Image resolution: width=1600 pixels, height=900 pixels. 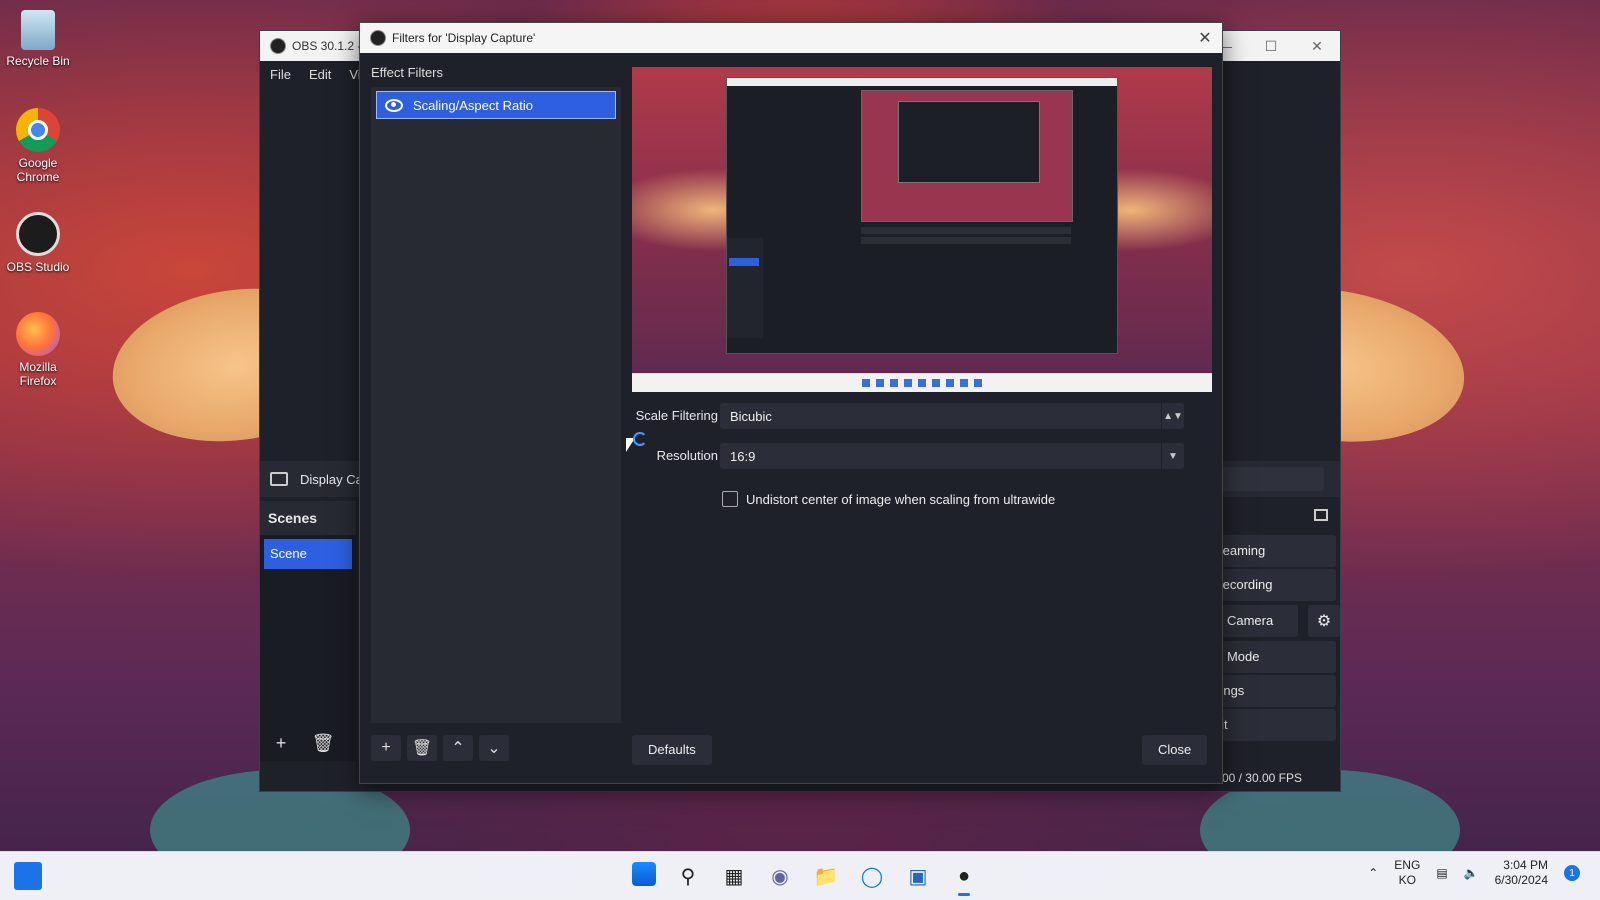 I want to click on notification-badge: 1, so click(x=1572, y=873).